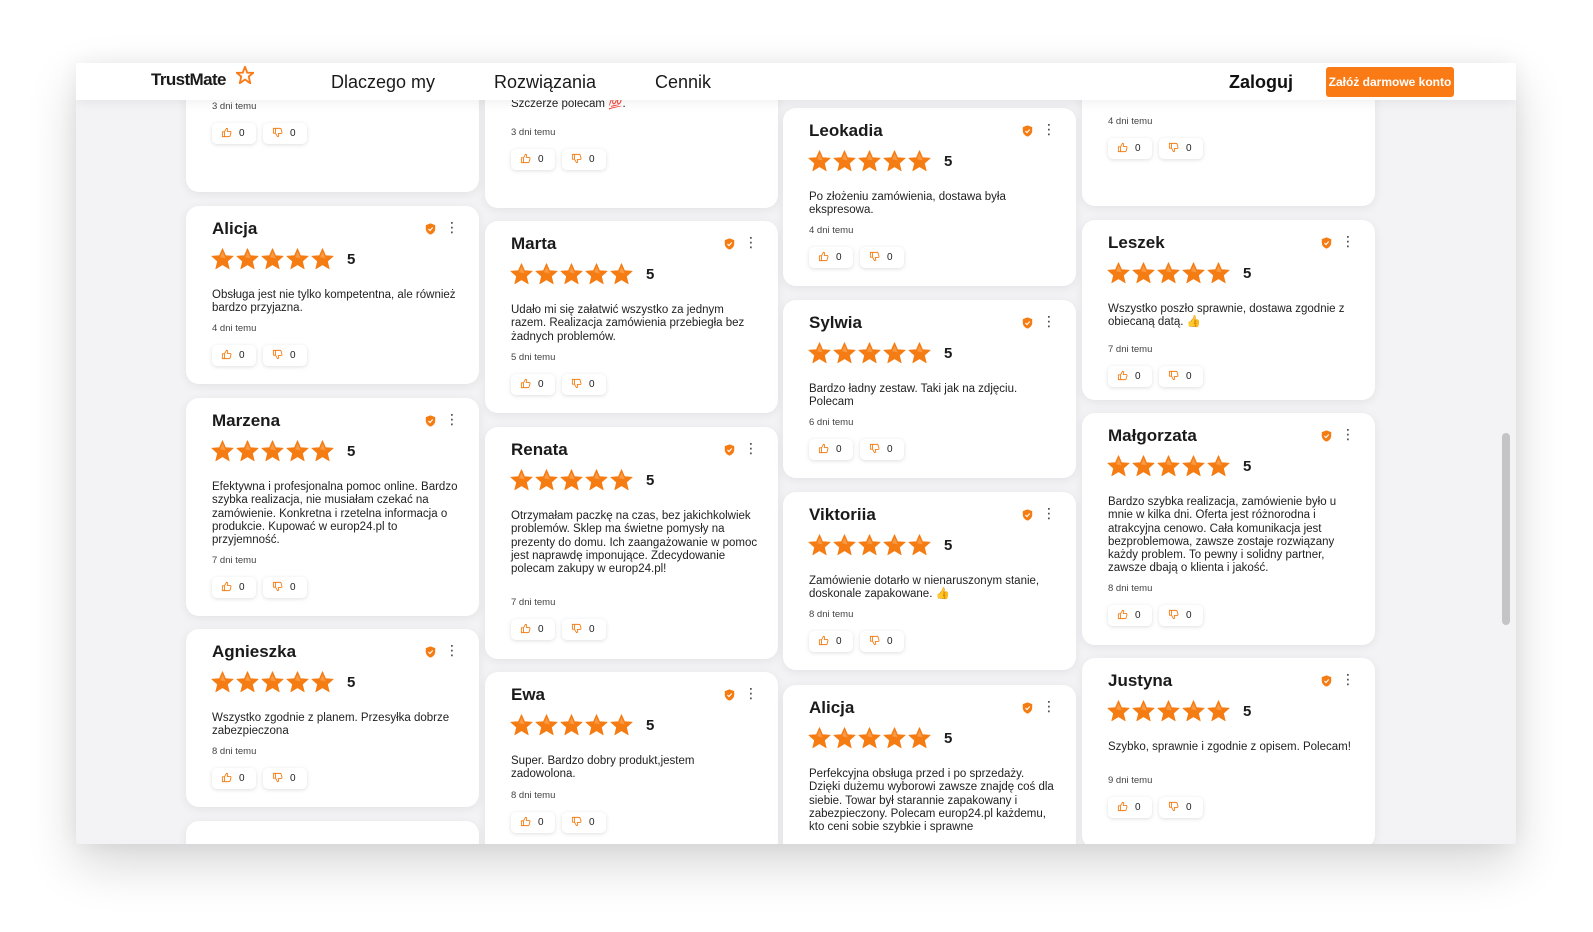  Describe the element at coordinates (683, 82) in the screenshot. I see `nav-link-cennik: Cennik` at that location.